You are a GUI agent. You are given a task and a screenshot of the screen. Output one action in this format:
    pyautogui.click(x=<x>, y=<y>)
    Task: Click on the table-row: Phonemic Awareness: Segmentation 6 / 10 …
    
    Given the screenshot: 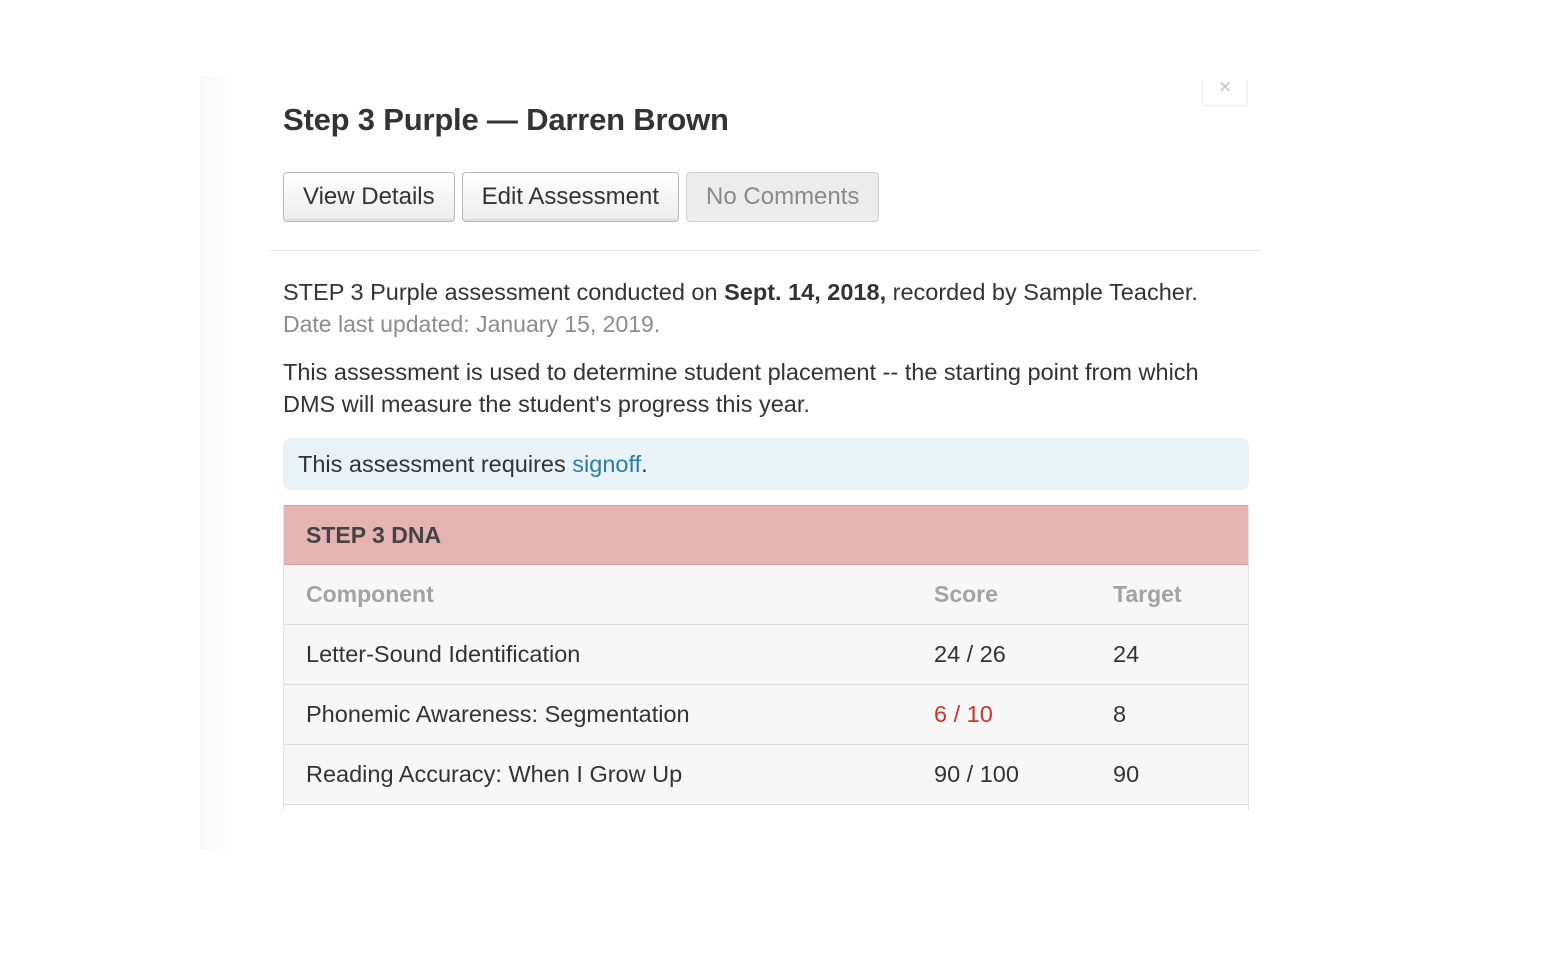 What is the action you would take?
    pyautogui.click(x=766, y=714)
    